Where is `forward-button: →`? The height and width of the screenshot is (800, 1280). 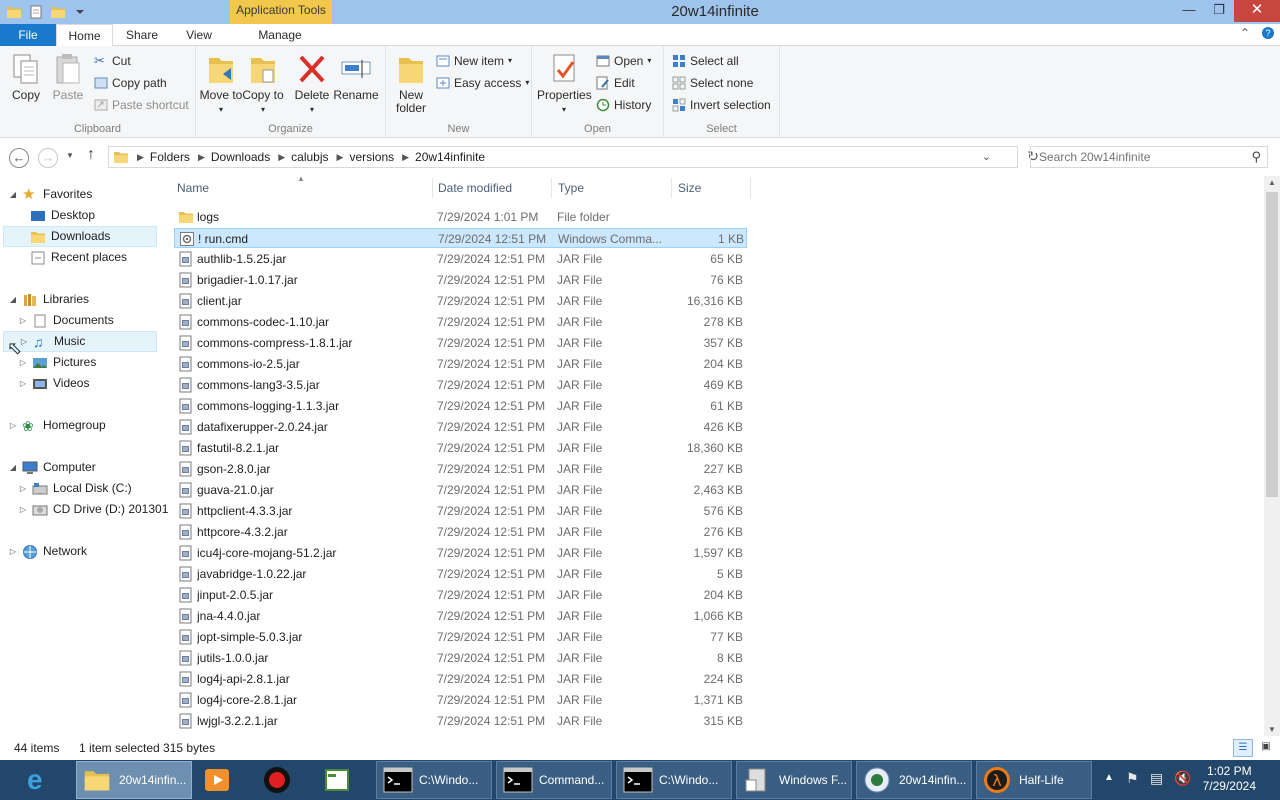 forward-button: → is located at coordinates (48, 158).